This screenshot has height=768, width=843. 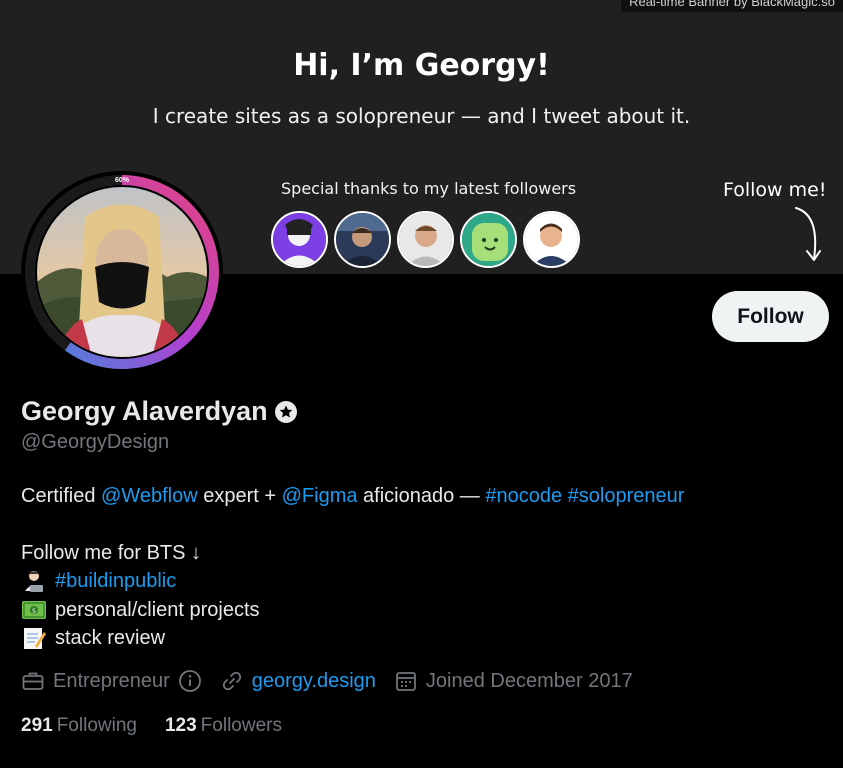 I want to click on category-item: Entrepreneur, so click(x=111, y=681).